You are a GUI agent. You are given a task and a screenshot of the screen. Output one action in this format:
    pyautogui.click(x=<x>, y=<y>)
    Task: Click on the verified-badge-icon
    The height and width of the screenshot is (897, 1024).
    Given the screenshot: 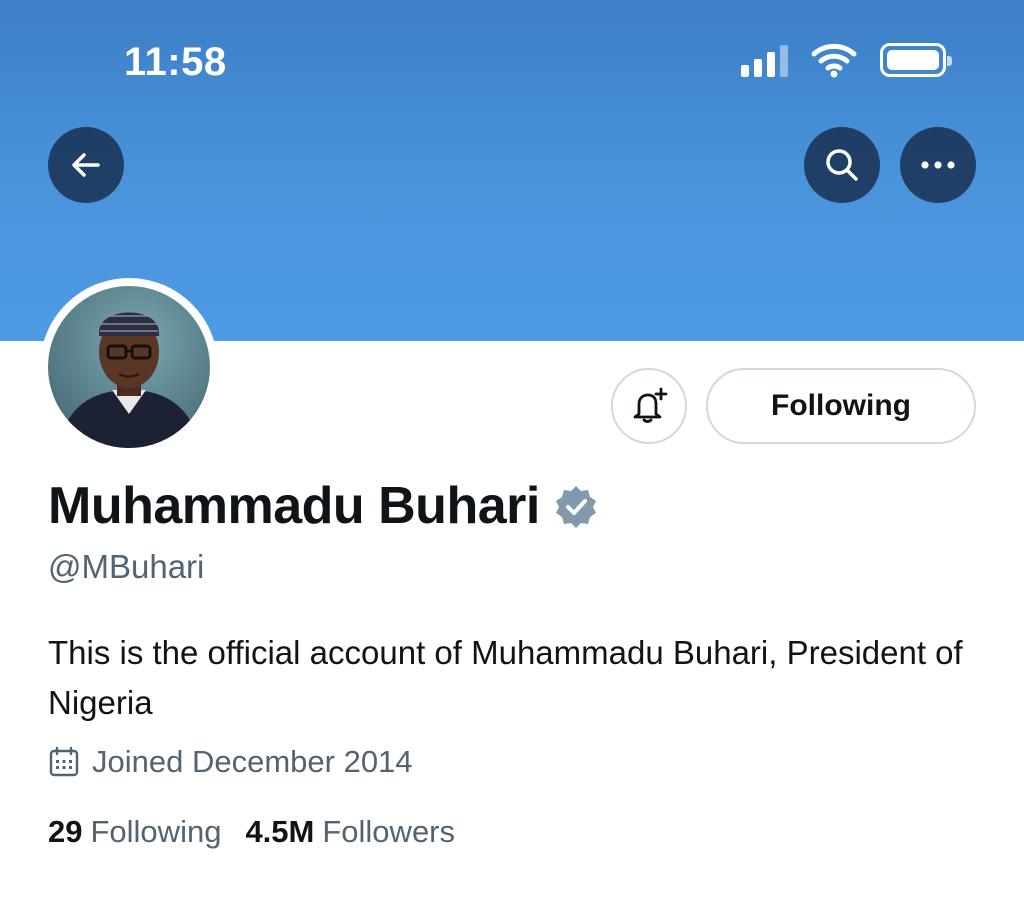 What is the action you would take?
    pyautogui.click(x=575, y=507)
    